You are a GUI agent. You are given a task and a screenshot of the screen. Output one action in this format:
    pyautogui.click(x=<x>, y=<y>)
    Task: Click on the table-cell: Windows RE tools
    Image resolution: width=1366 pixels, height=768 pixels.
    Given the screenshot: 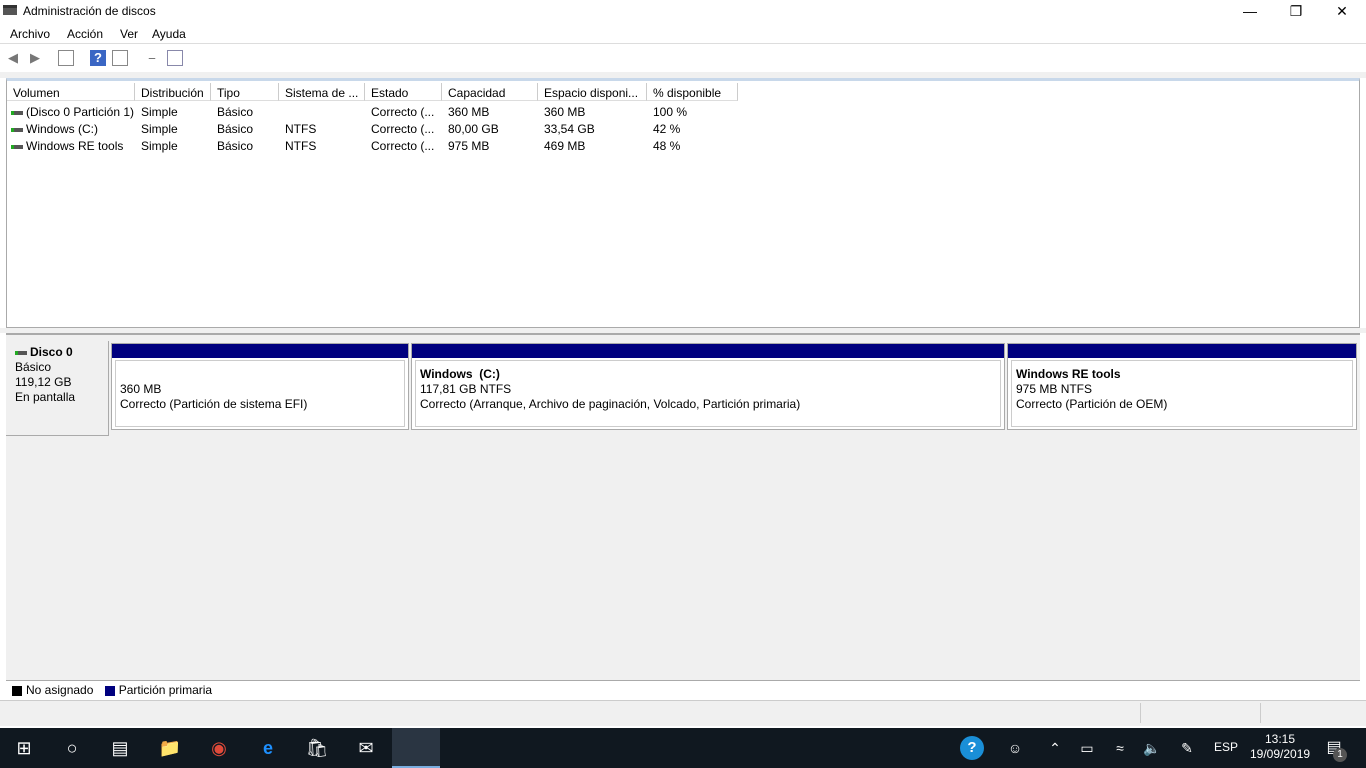 What is the action you would take?
    pyautogui.click(x=67, y=146)
    